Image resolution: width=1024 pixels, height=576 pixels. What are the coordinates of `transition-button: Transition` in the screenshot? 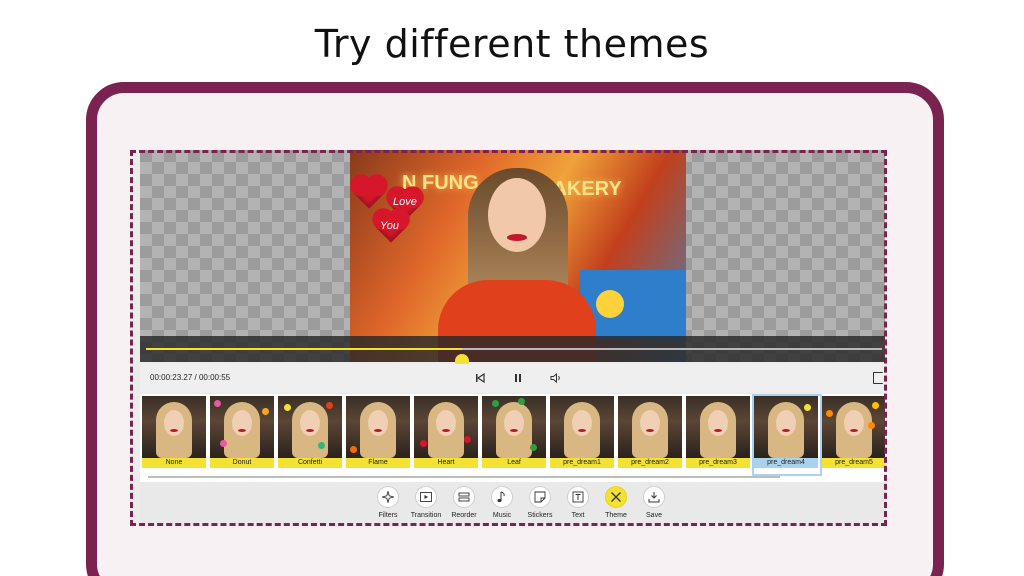 It's located at (426, 506).